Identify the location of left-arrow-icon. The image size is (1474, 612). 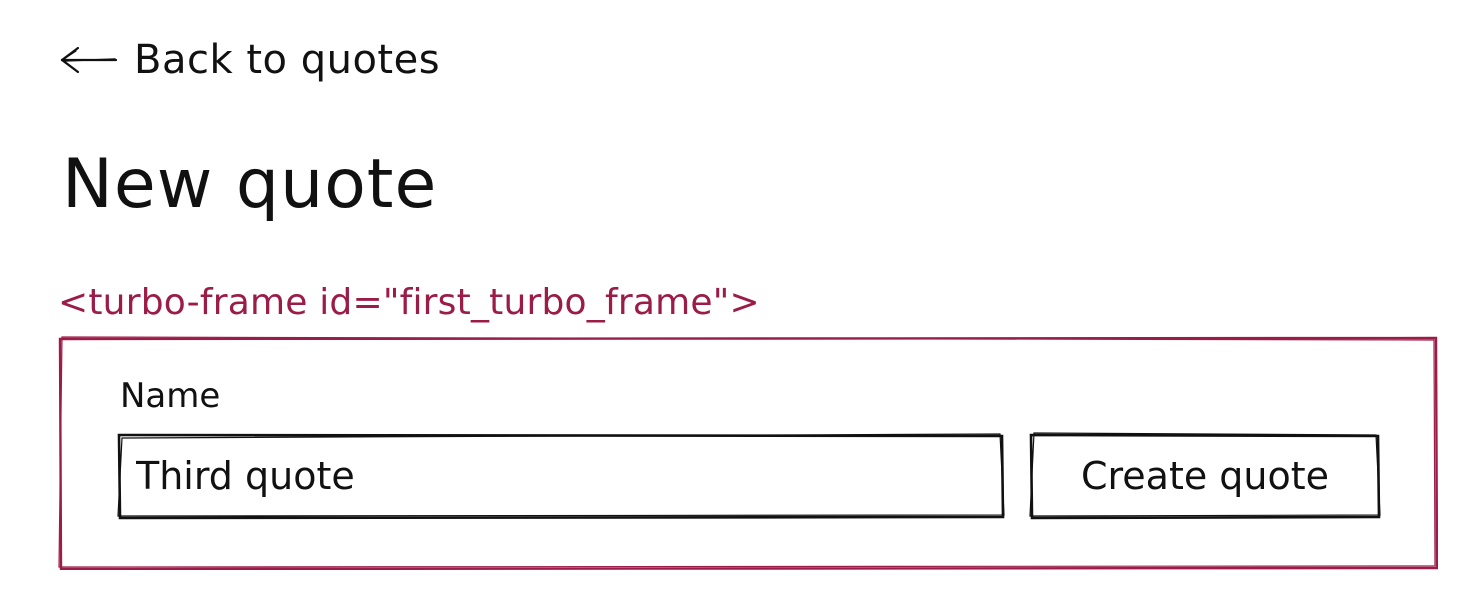
(89, 60).